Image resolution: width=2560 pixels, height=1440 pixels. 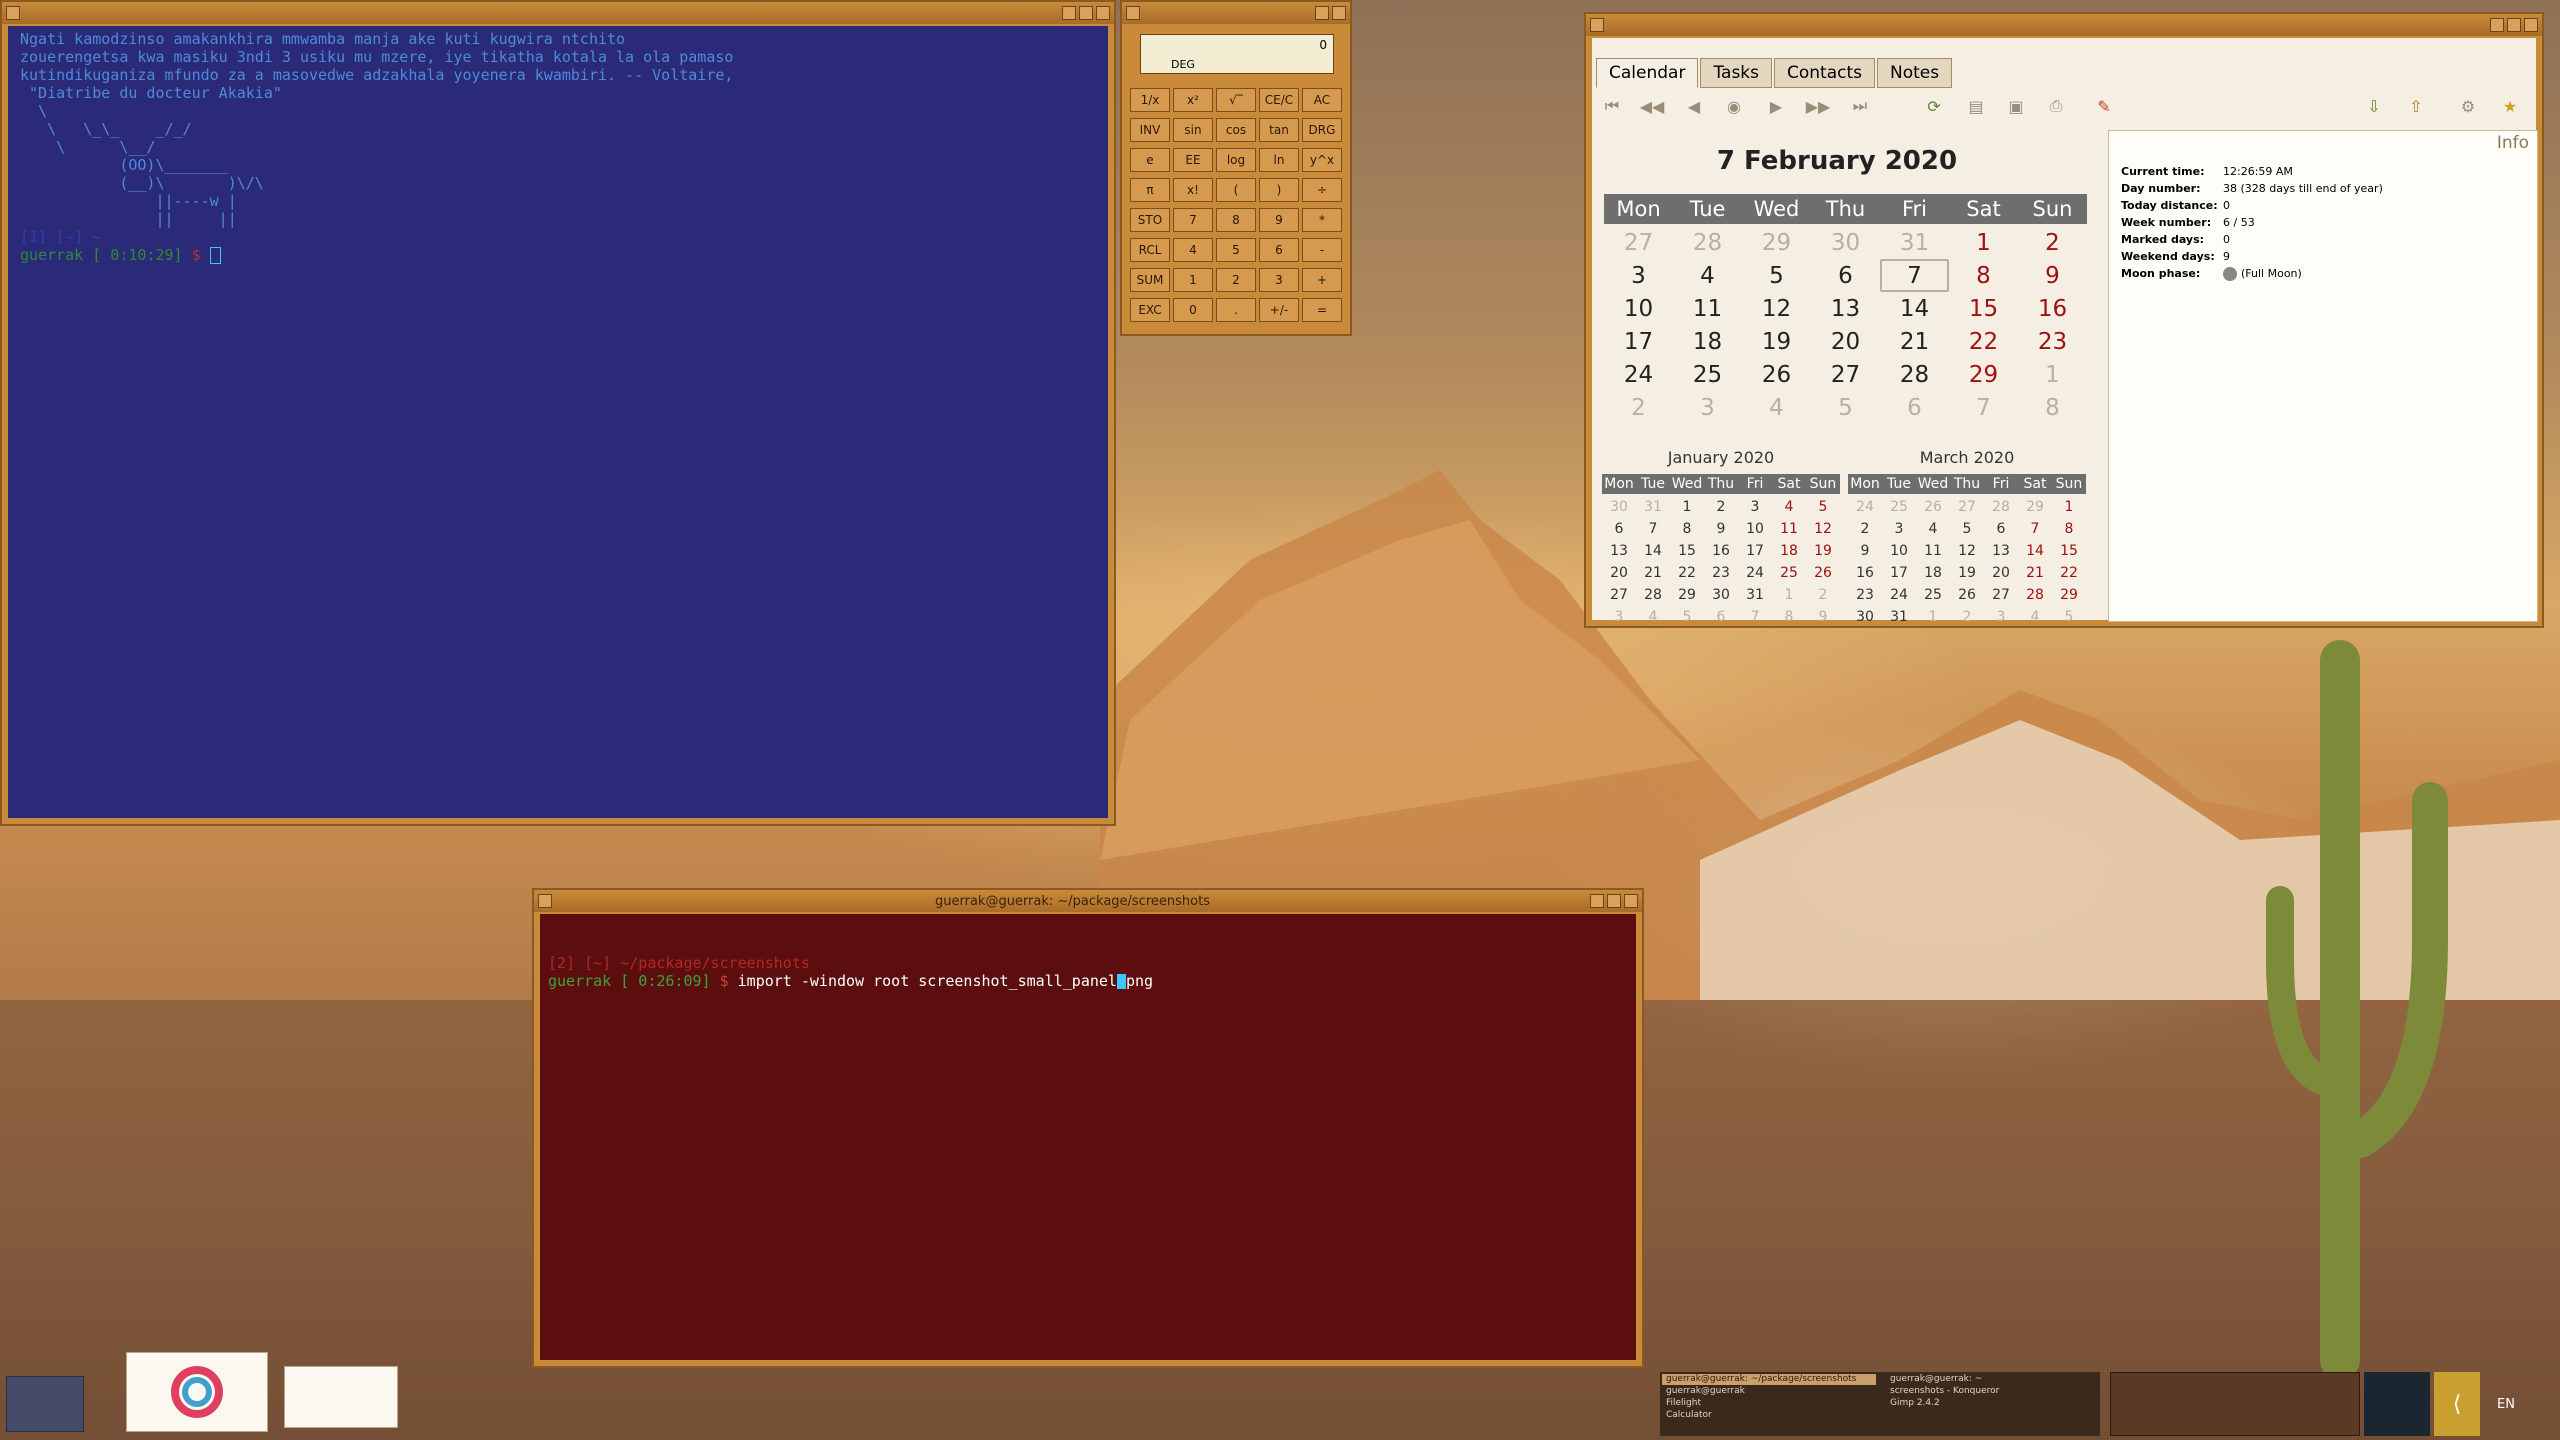 I want to click on print-icon: ⎙, so click(x=2056, y=106).